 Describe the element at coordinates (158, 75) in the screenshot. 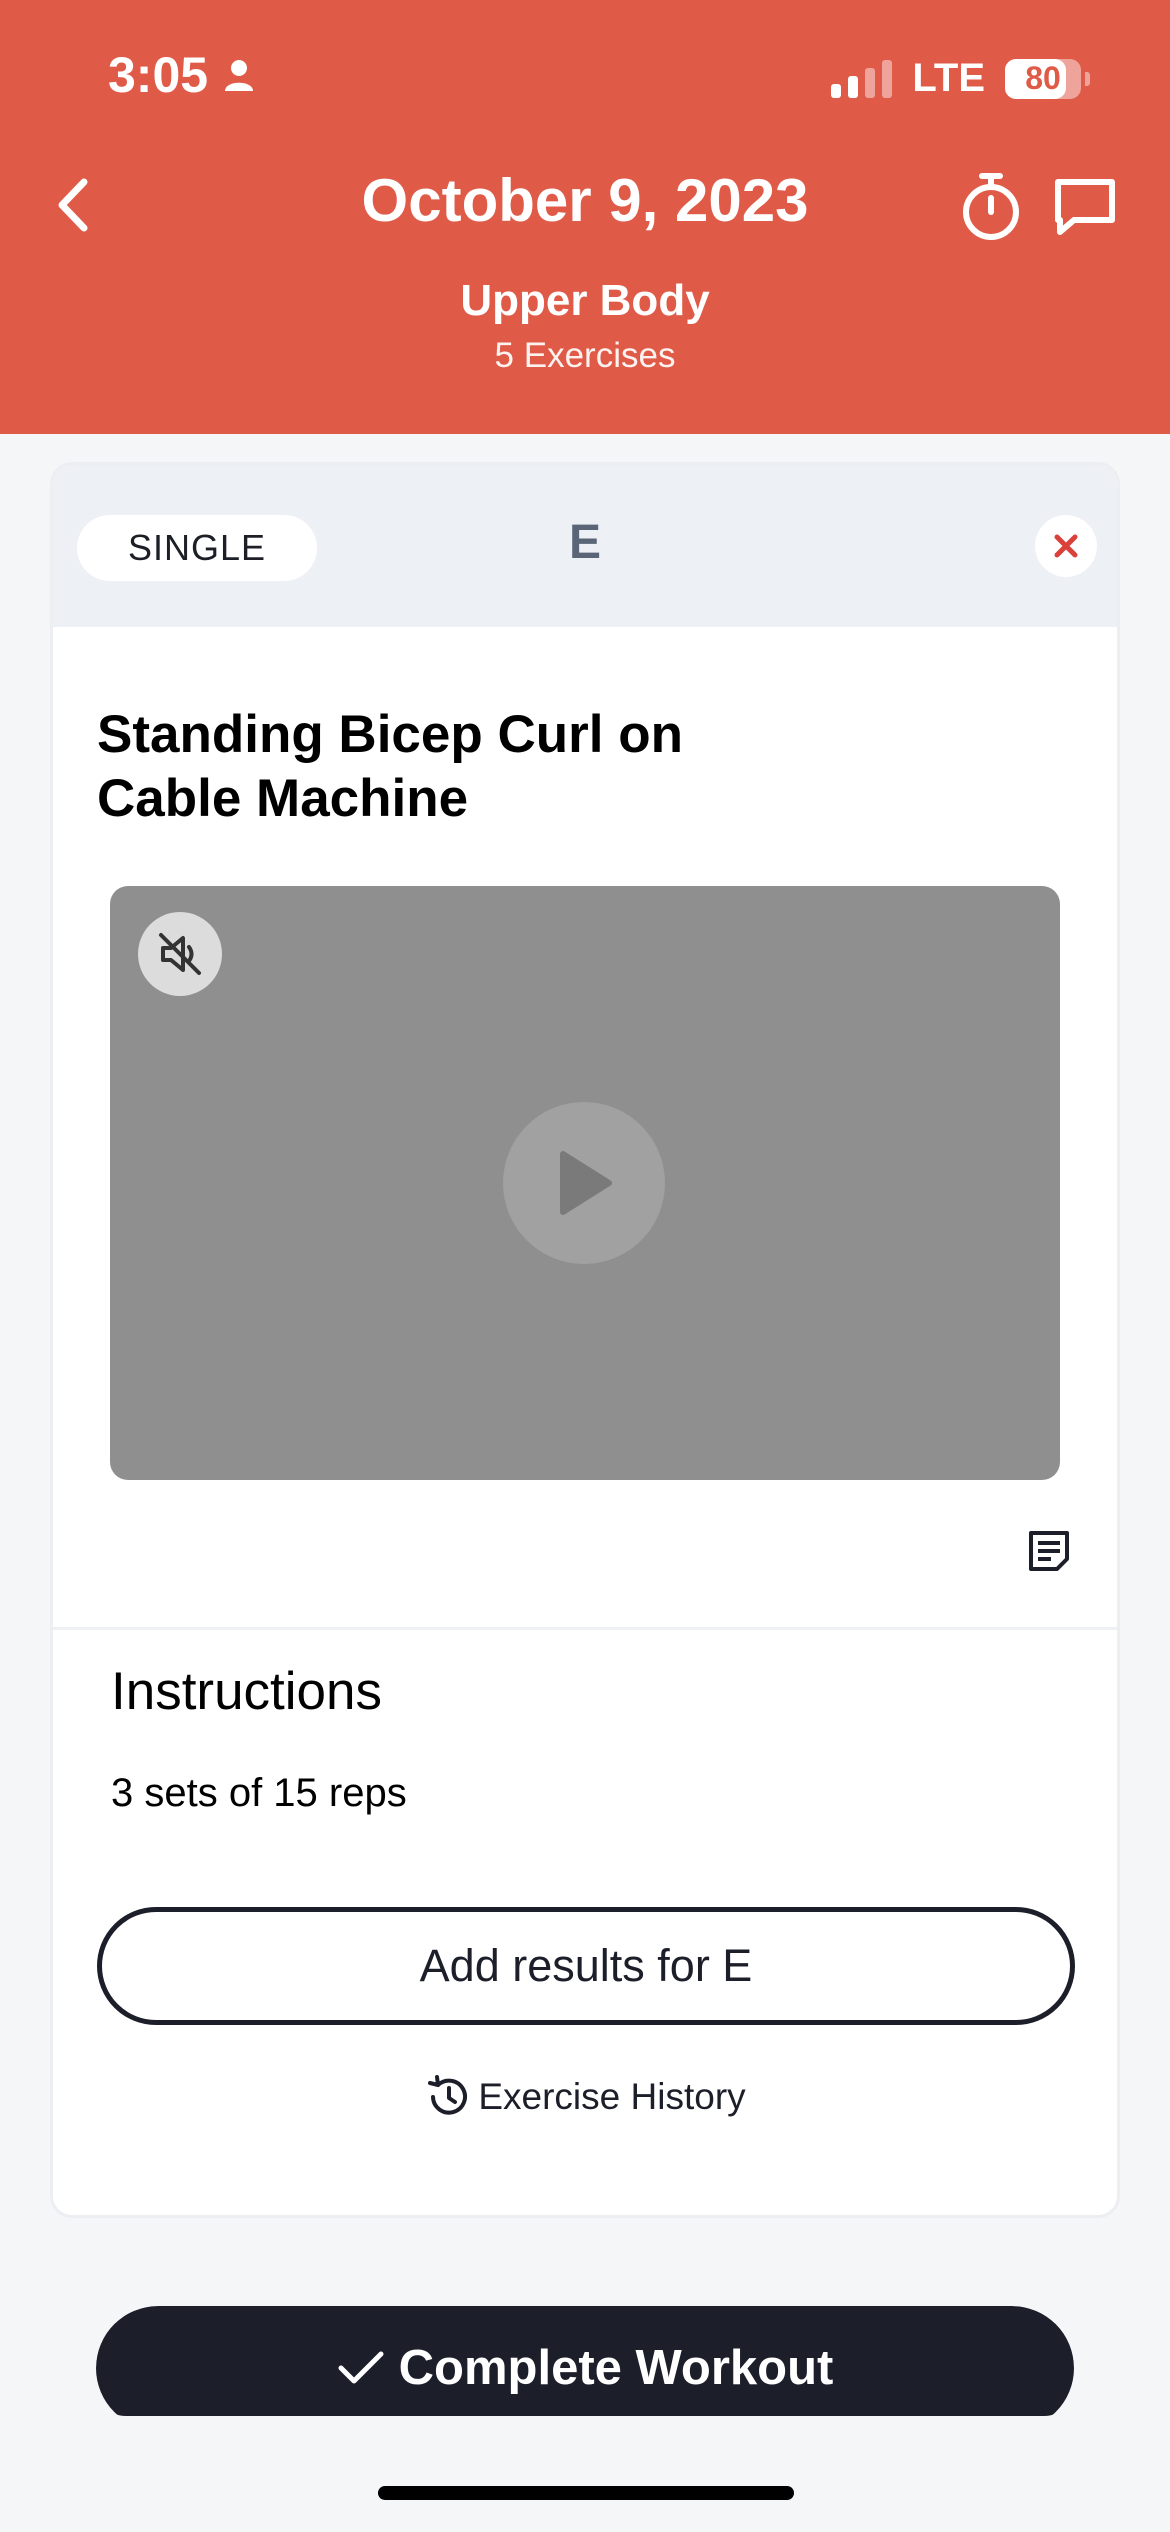

I see `status-time-text: 3:05` at that location.